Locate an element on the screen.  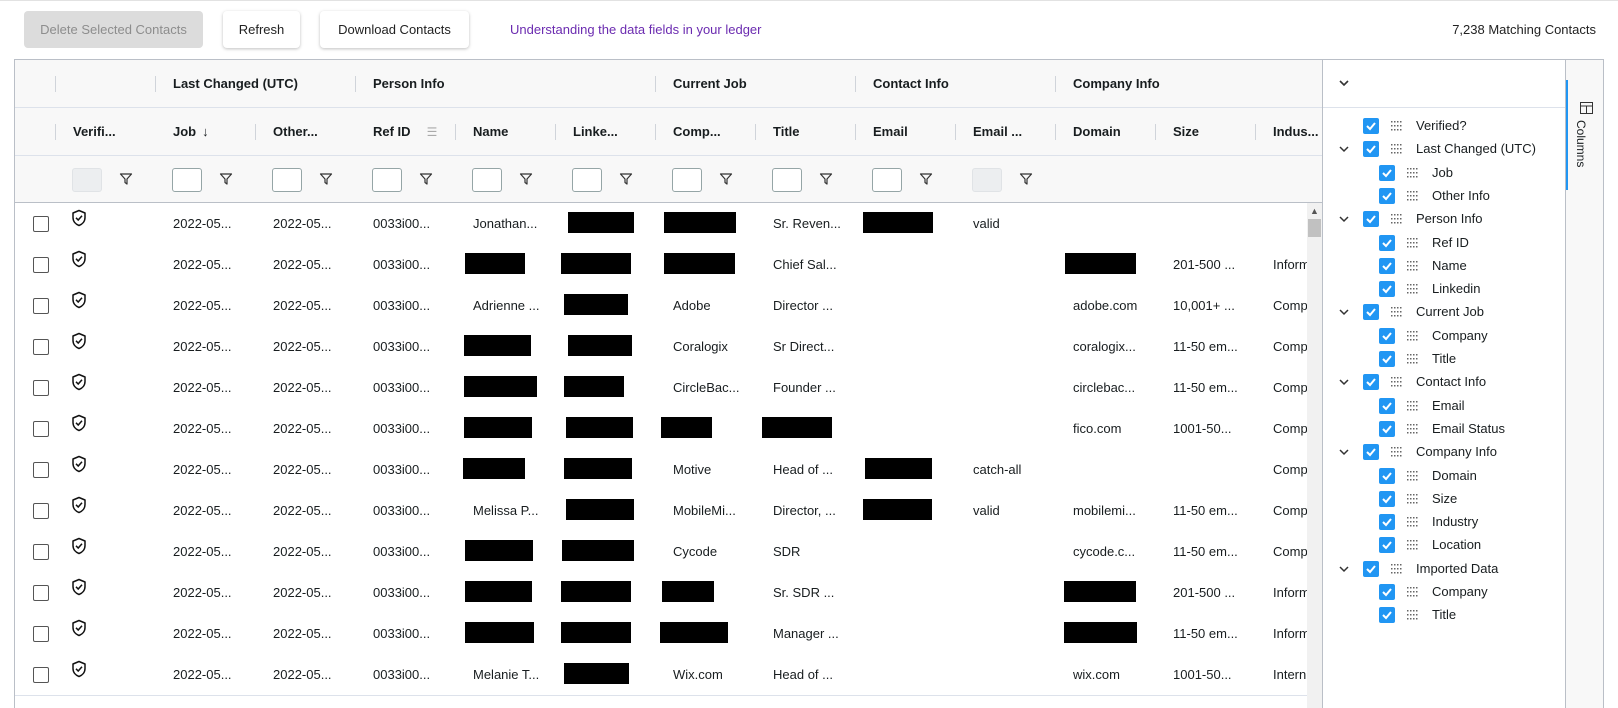
column-toggle-item: Email Status is located at coordinates (1438, 429).